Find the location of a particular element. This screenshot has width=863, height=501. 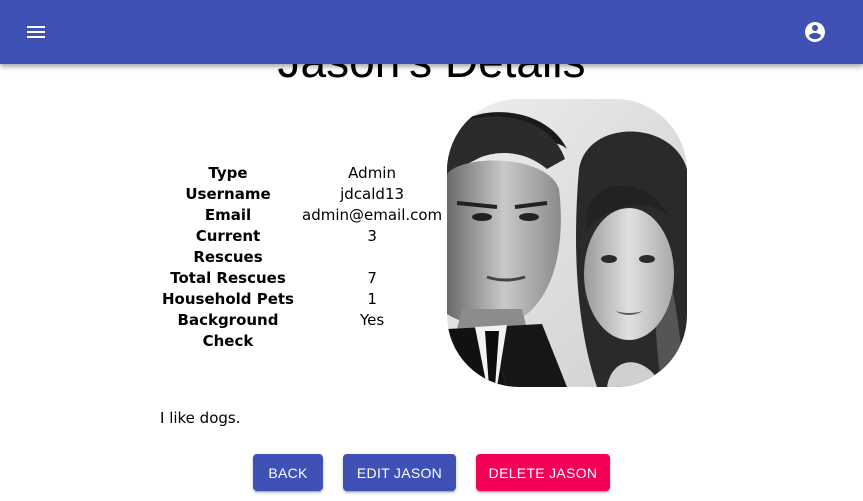

detail-label: Background Check is located at coordinates (228, 330).